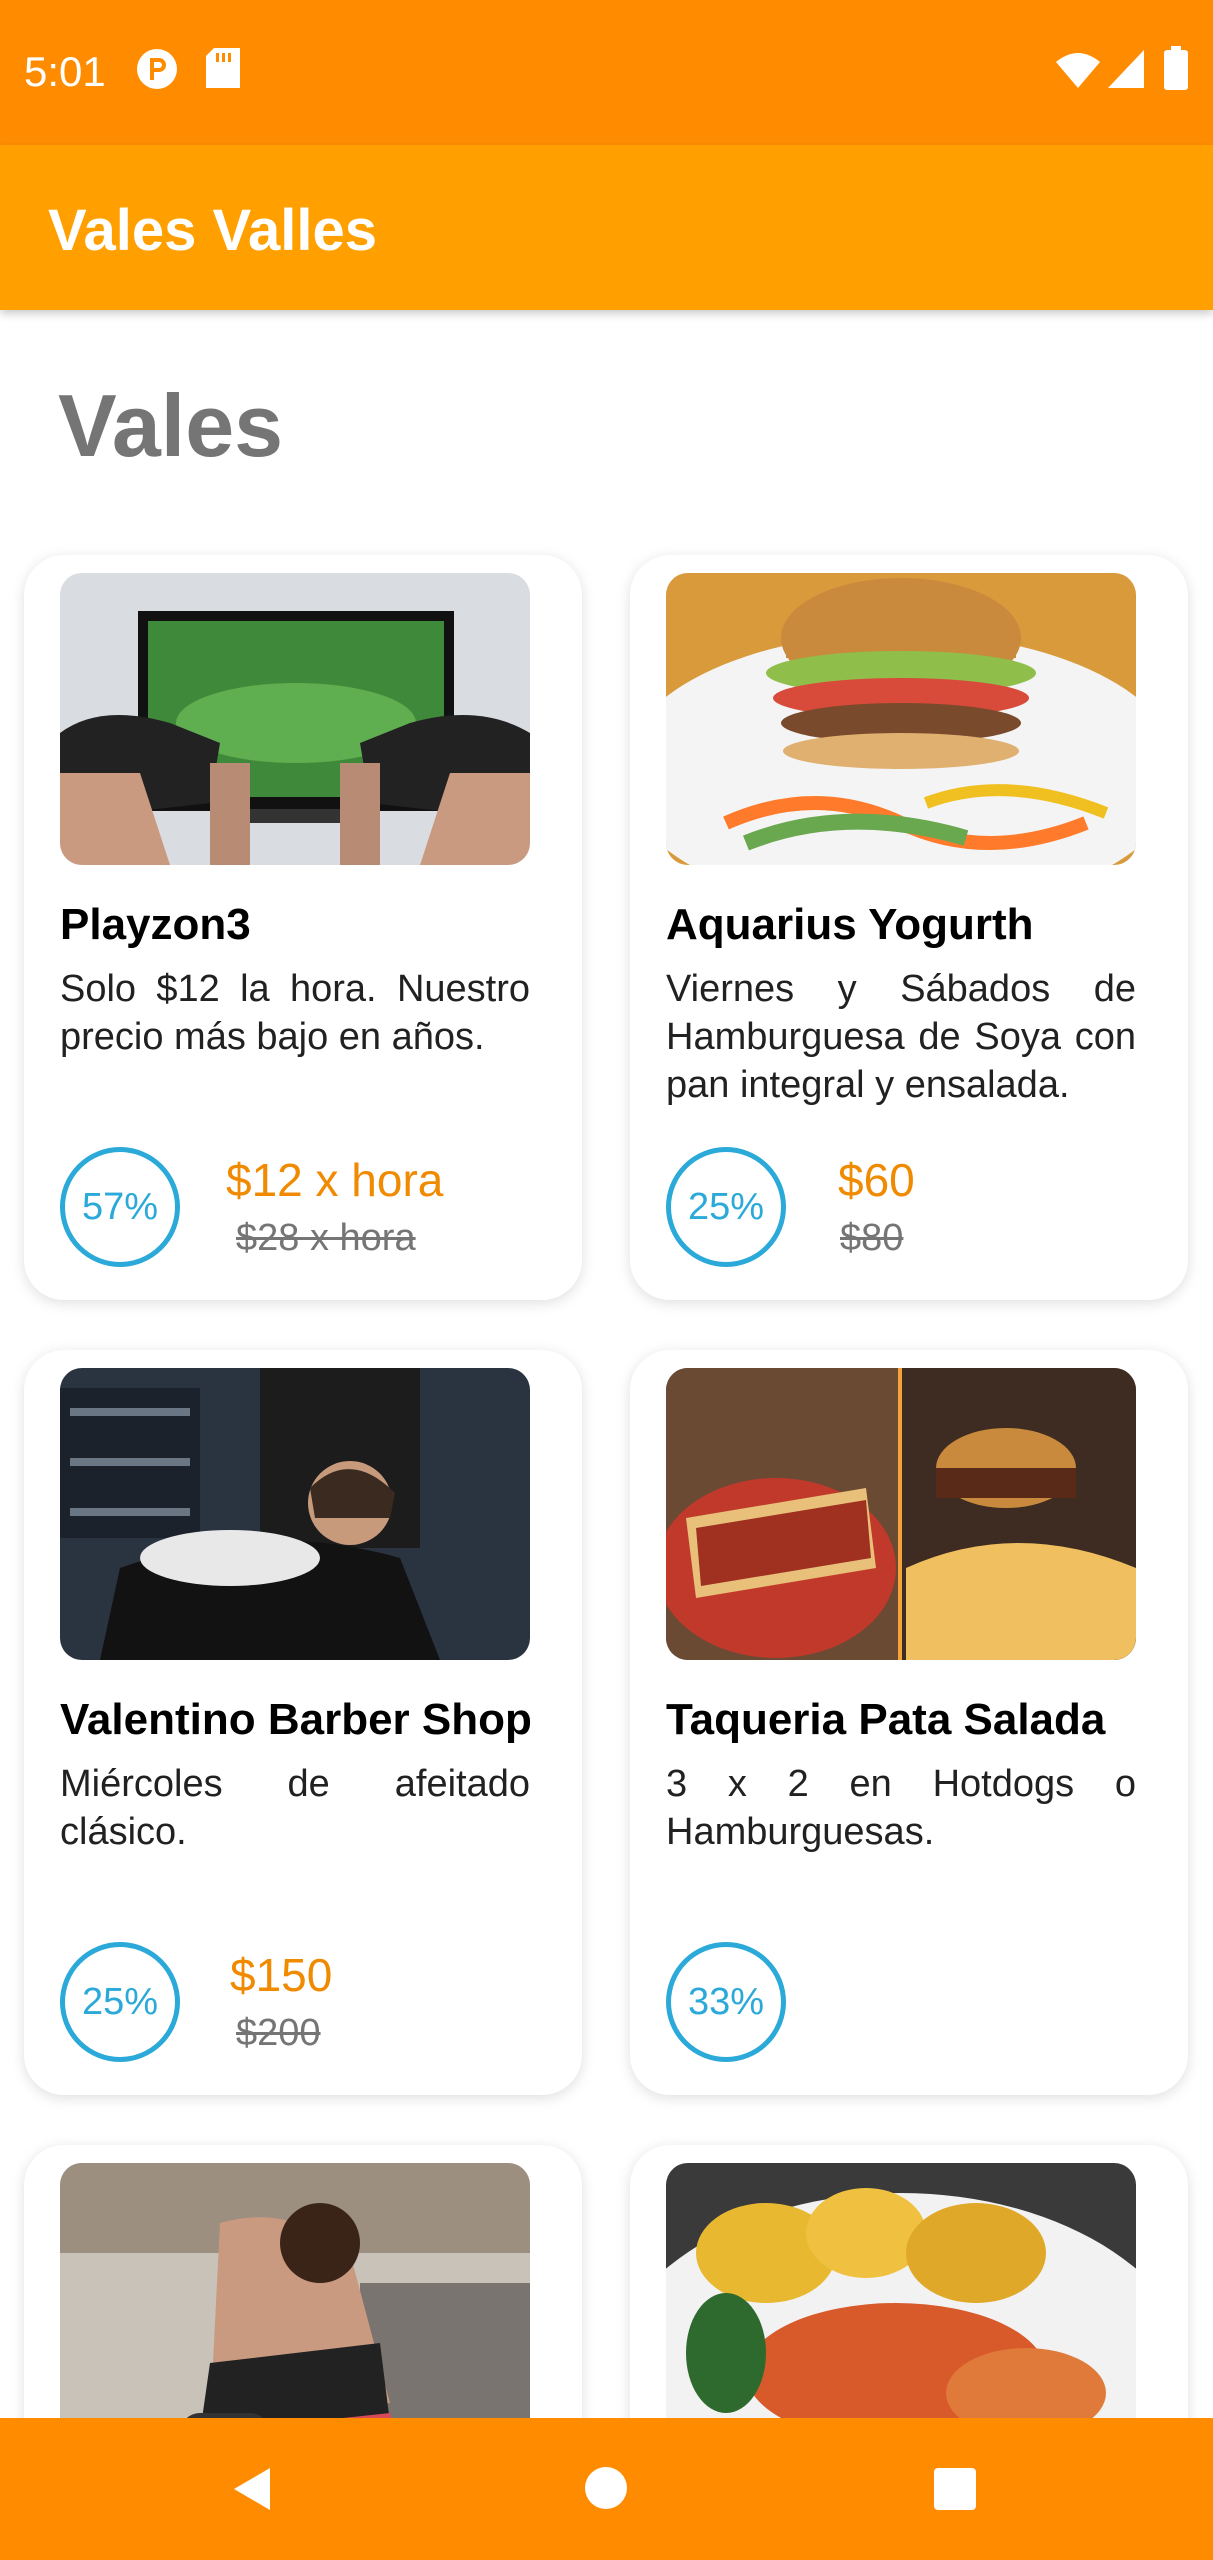 This screenshot has width=1213, height=2560. Describe the element at coordinates (278, 2033) in the screenshot. I see `price-old: $200` at that location.